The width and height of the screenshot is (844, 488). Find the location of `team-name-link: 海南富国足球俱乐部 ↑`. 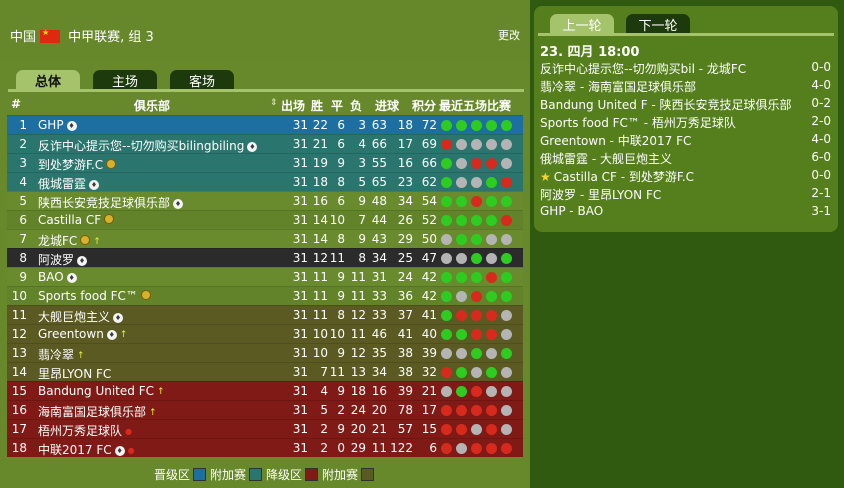

team-name-link: 海南富国足球俱乐部 ↑ is located at coordinates (97, 411).